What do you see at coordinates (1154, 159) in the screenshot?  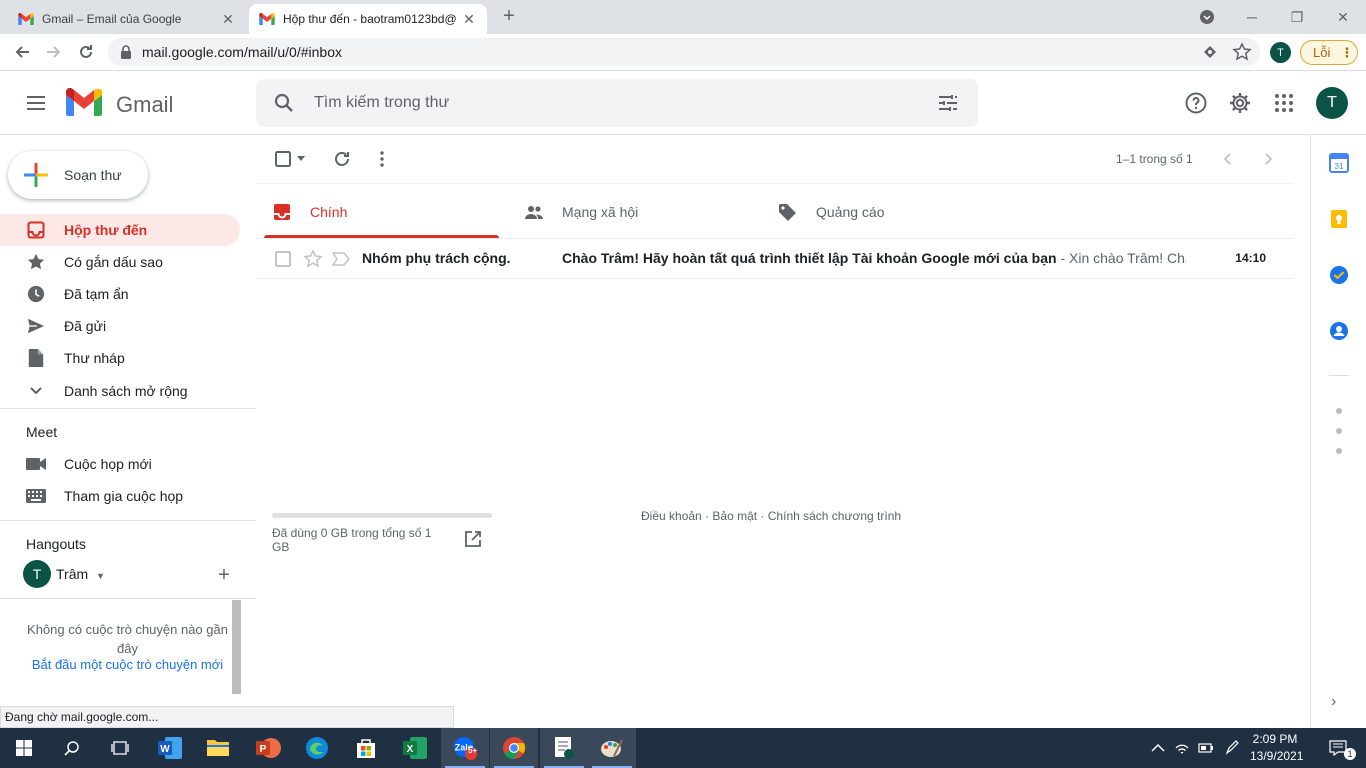 I see `pagination-text: 1–1 trong số 1` at bounding box center [1154, 159].